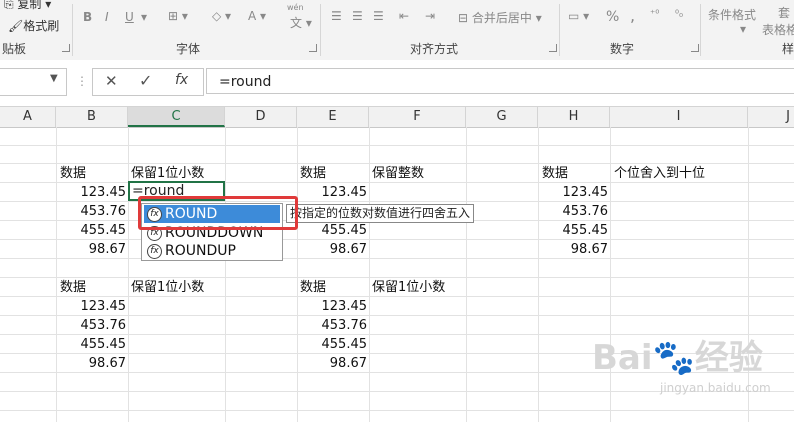 The image size is (794, 422). Describe the element at coordinates (28, 117) in the screenshot. I see `column-header-a: A` at that location.